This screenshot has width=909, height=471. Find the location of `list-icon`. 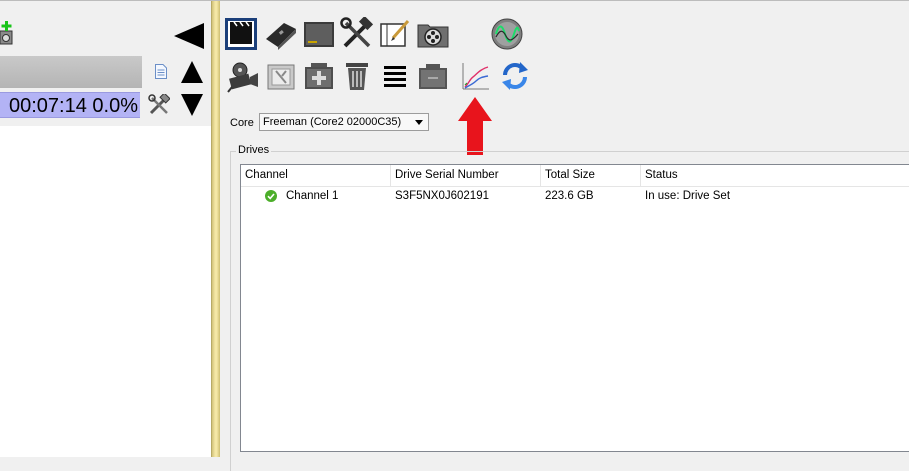

list-icon is located at coordinates (395, 76).